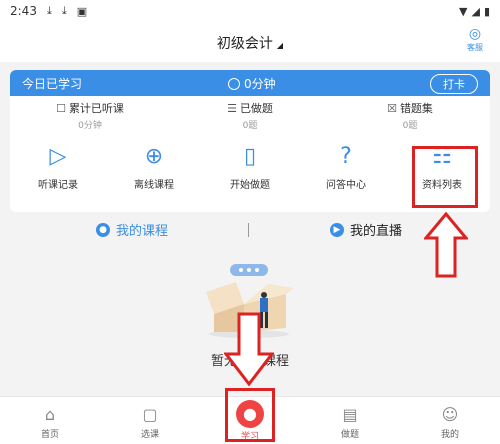 This screenshot has height=444, width=500. Describe the element at coordinates (58, 156) in the screenshot. I see `play-record-icon: ▷` at that location.